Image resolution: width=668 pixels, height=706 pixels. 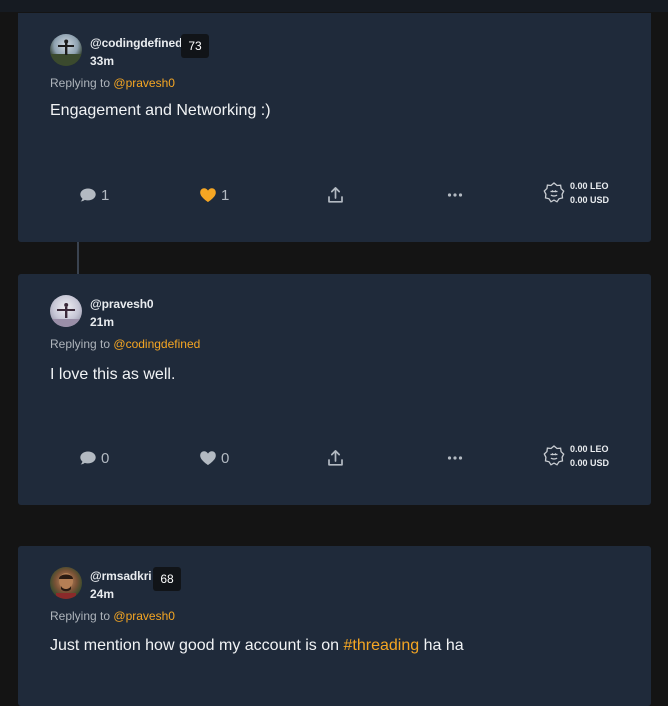 I want to click on post-username: @rmsadkri, so click(x=121, y=576).